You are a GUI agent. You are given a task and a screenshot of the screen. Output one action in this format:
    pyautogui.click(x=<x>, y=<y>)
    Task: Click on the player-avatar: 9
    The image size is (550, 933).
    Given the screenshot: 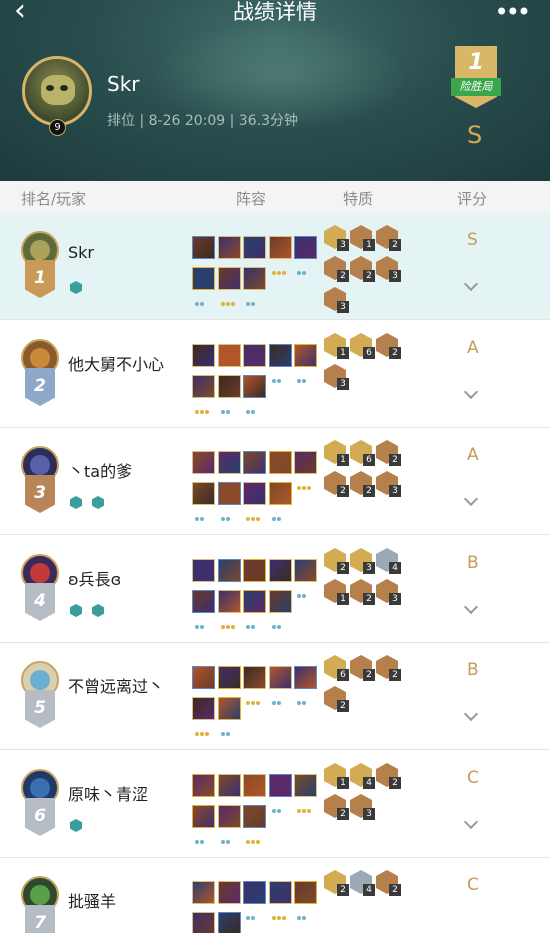 What is the action you would take?
    pyautogui.click(x=57, y=96)
    